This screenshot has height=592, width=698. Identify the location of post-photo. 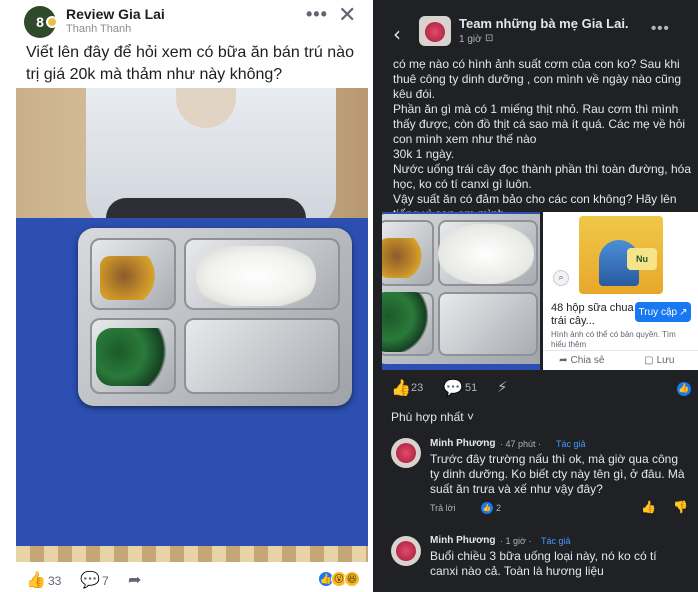
(461, 291).